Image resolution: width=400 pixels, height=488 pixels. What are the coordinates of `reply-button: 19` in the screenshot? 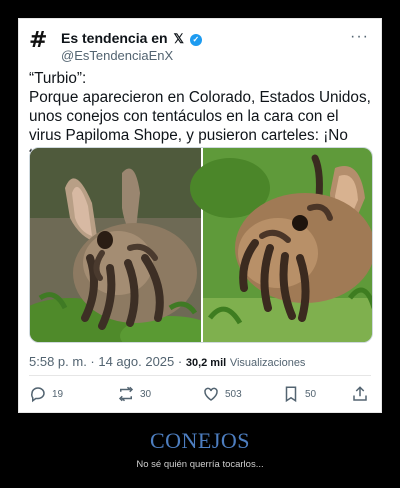 It's located at (46, 394).